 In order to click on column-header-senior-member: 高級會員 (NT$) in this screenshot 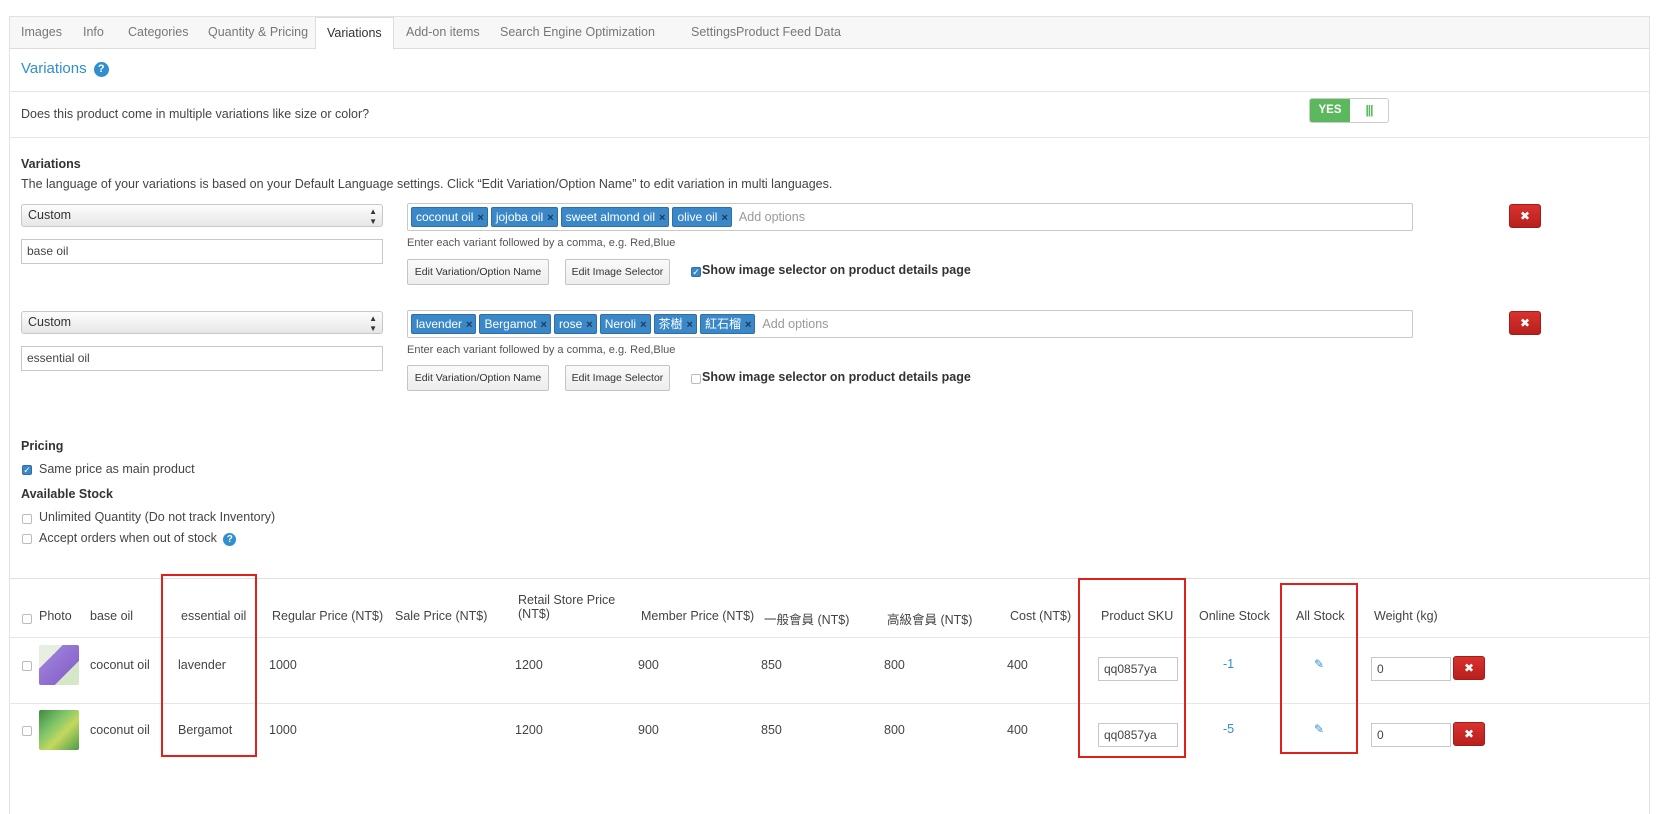, I will do `click(930, 620)`.